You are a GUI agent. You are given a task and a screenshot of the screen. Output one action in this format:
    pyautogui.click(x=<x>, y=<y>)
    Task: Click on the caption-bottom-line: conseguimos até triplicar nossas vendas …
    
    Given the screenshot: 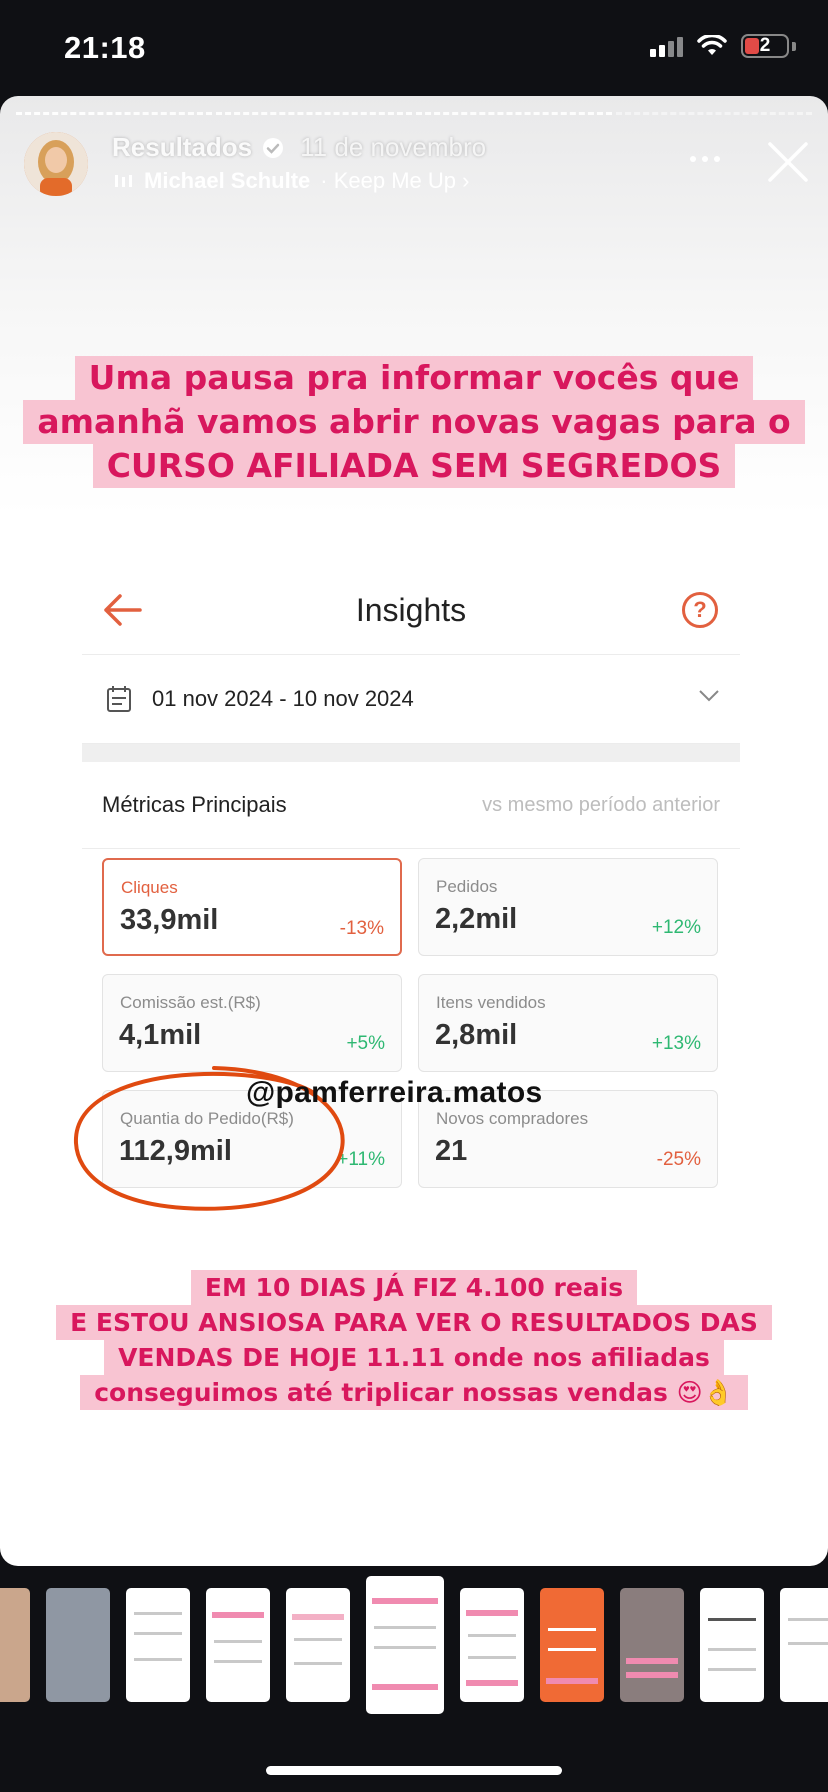 What is the action you would take?
    pyautogui.click(x=414, y=1392)
    